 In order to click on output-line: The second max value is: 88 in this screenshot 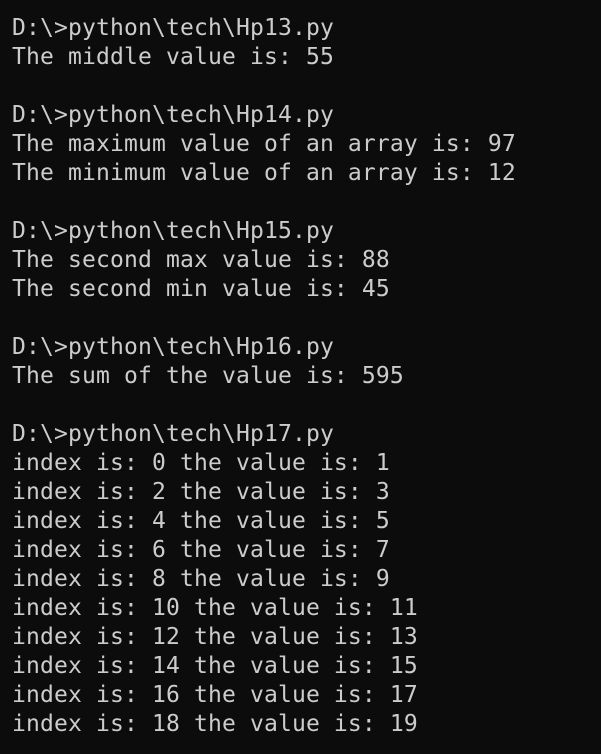, I will do `click(201, 260)`.